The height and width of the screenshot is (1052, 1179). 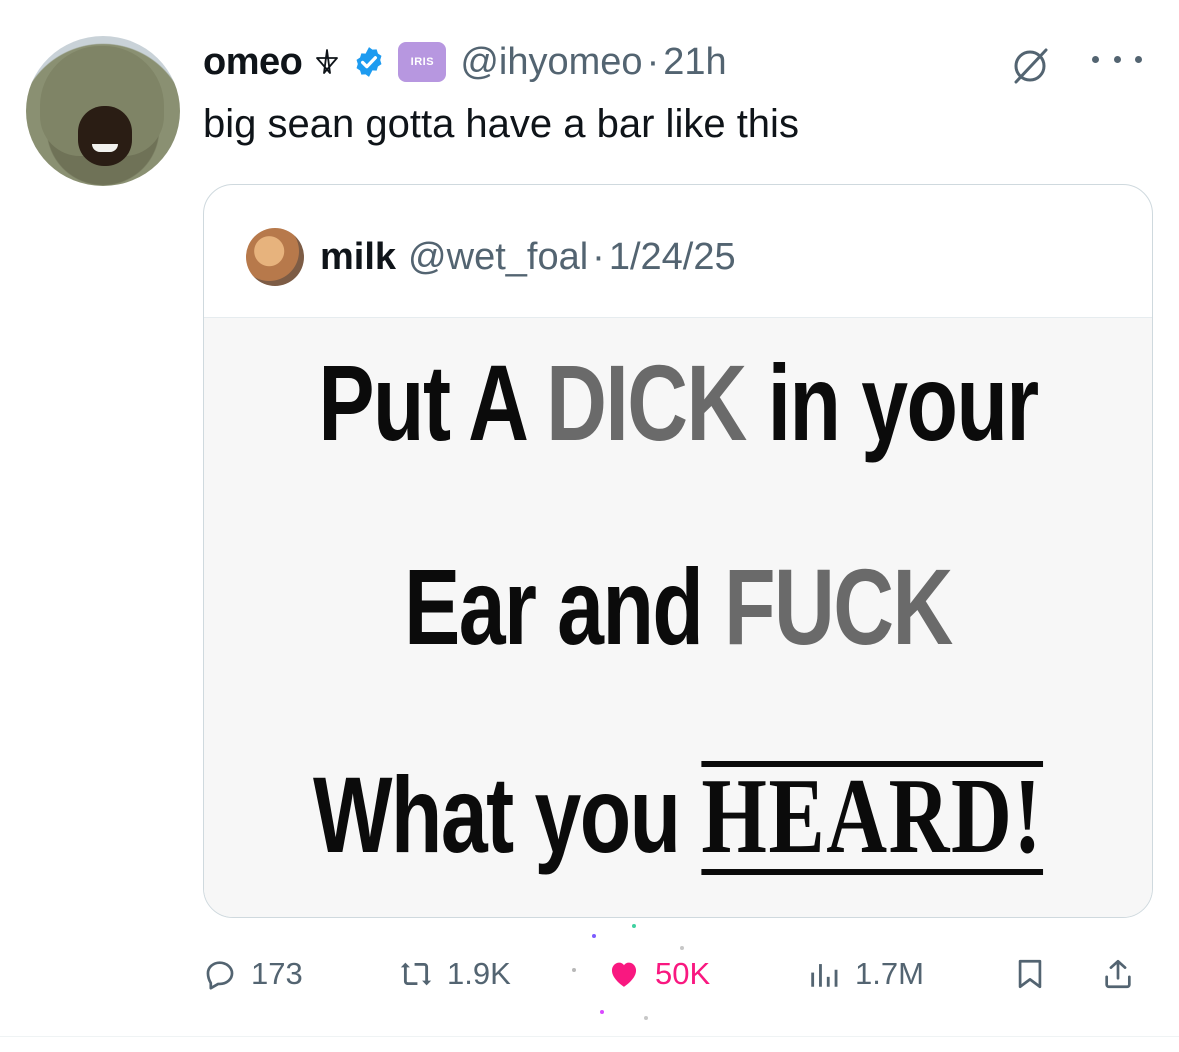 I want to click on quote-author-avatar, so click(x=275, y=257).